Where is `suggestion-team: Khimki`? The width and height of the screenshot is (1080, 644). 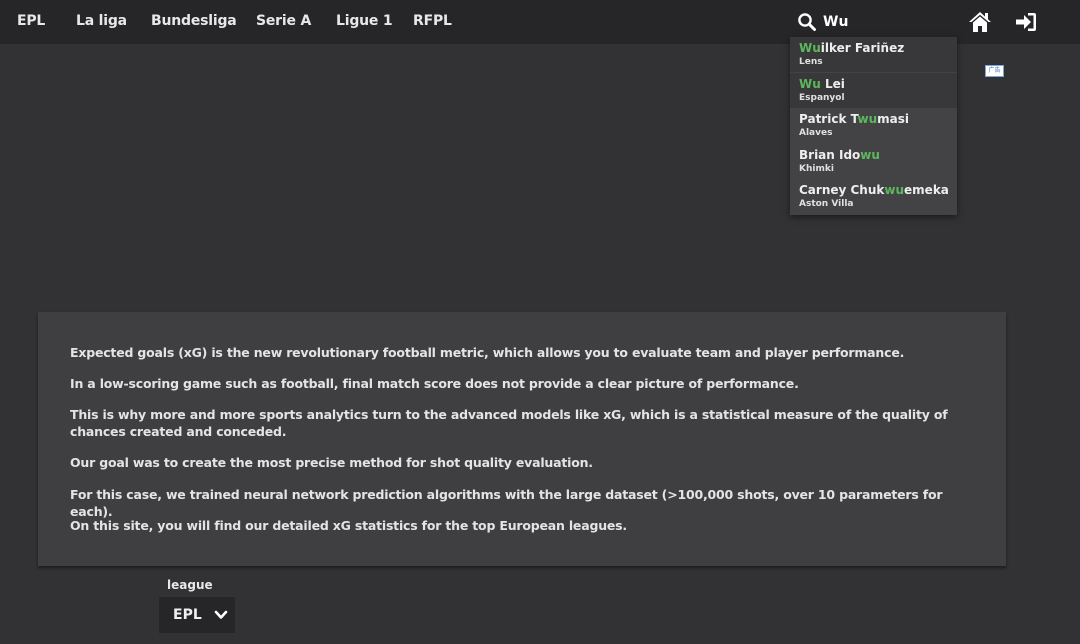
suggestion-team: Khimki is located at coordinates (816, 169).